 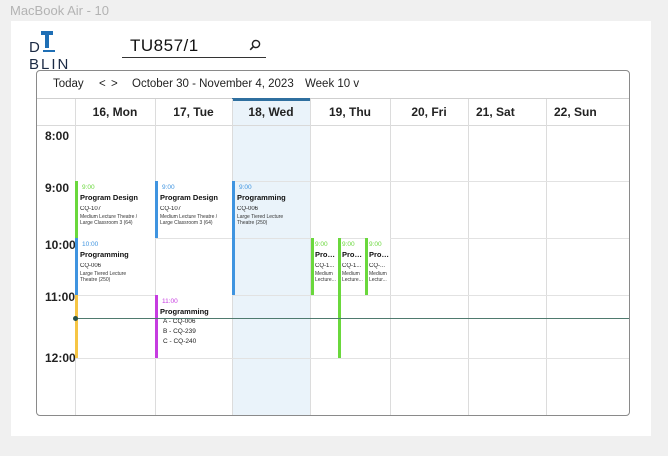 What do you see at coordinates (114, 84) in the screenshot?
I see `next-week-button: >` at bounding box center [114, 84].